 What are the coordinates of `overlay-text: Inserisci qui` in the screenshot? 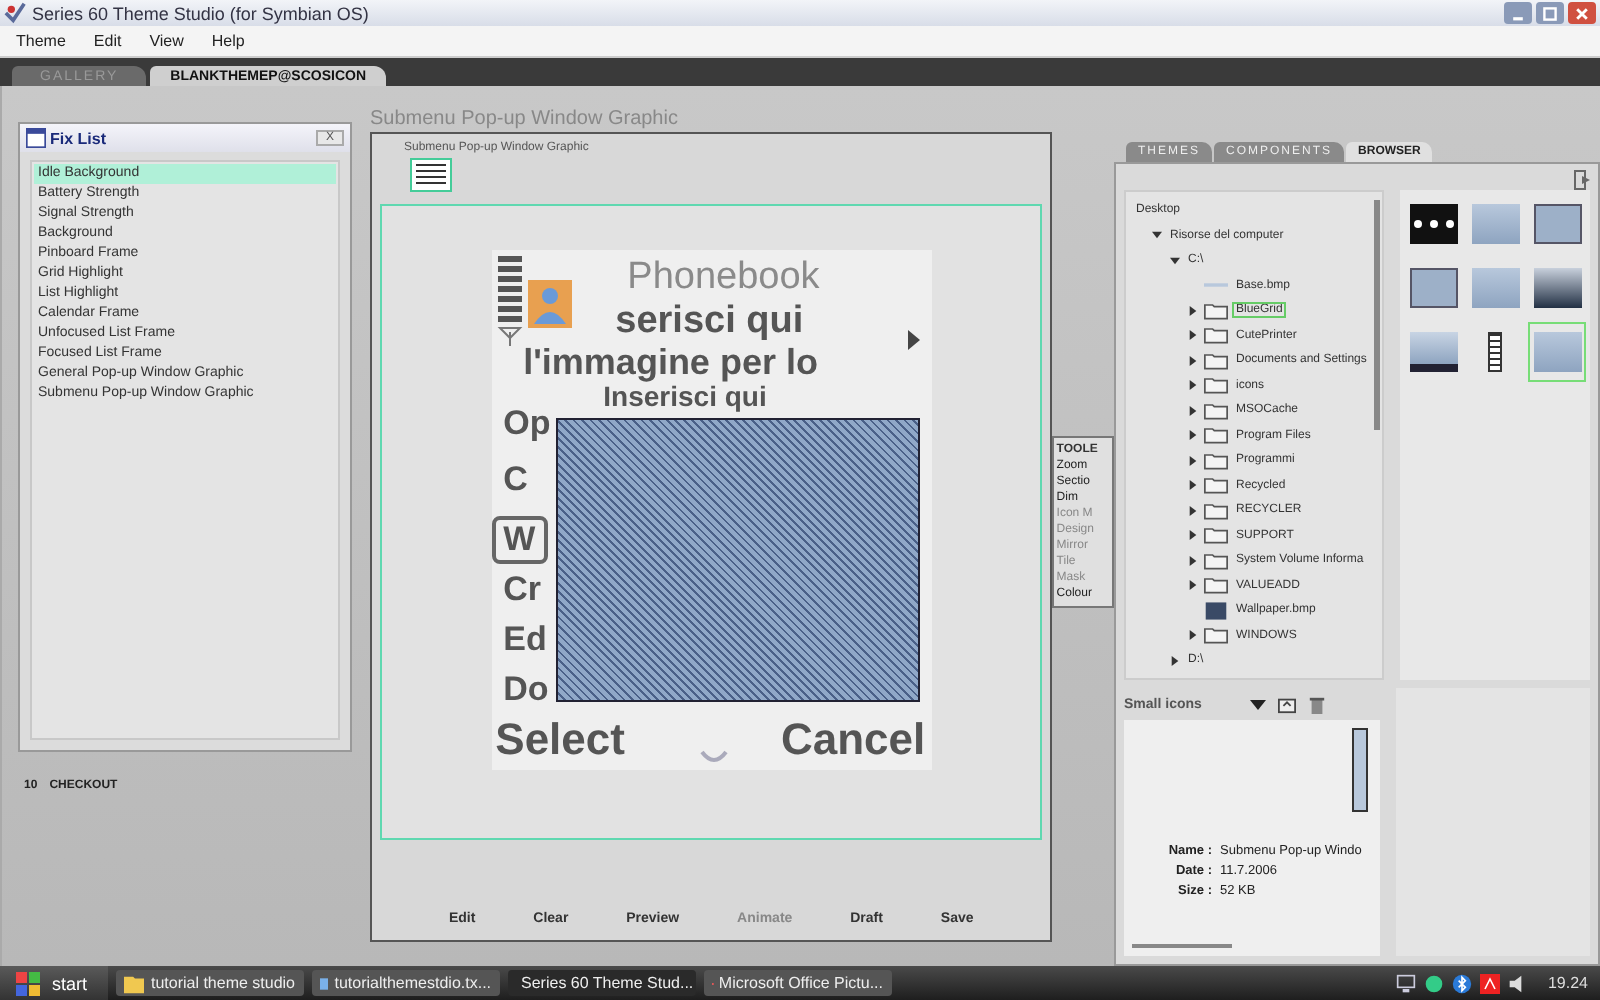 It's located at (685, 396).